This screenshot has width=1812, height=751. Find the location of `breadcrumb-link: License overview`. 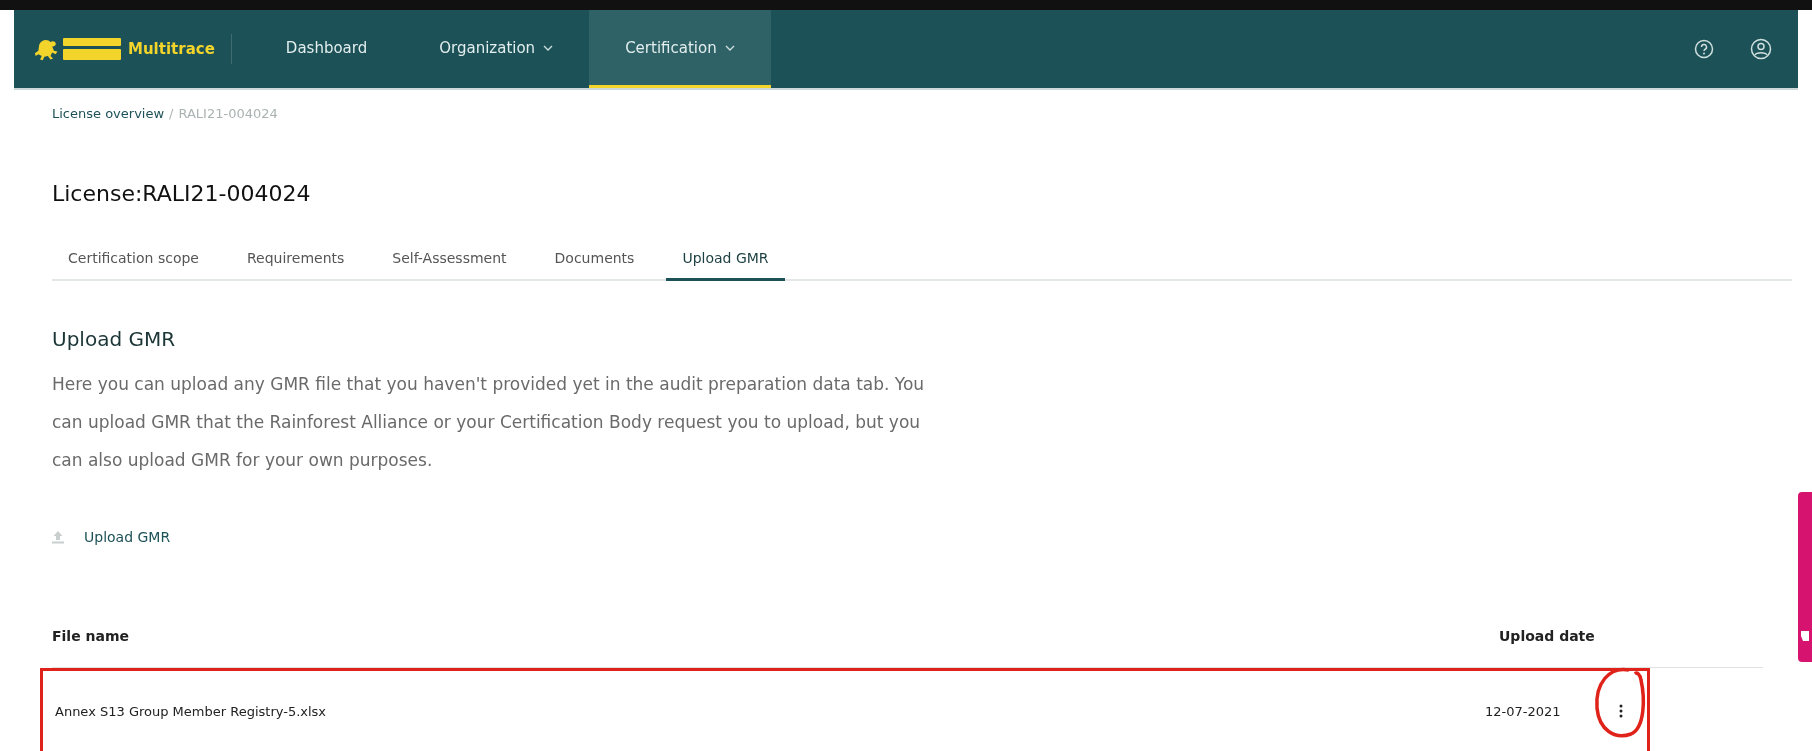

breadcrumb-link: License overview is located at coordinates (108, 113).